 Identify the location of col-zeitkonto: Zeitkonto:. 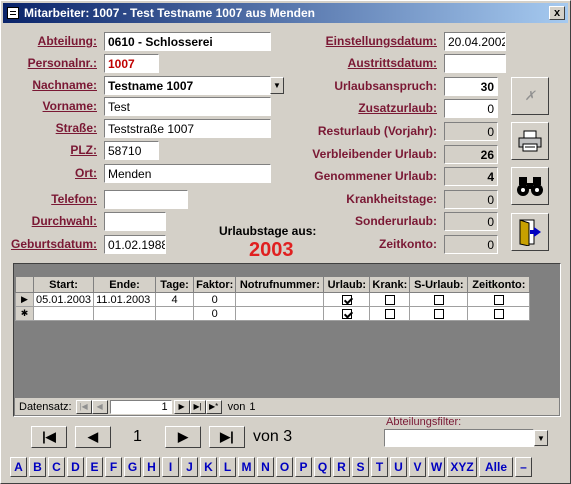
(499, 284).